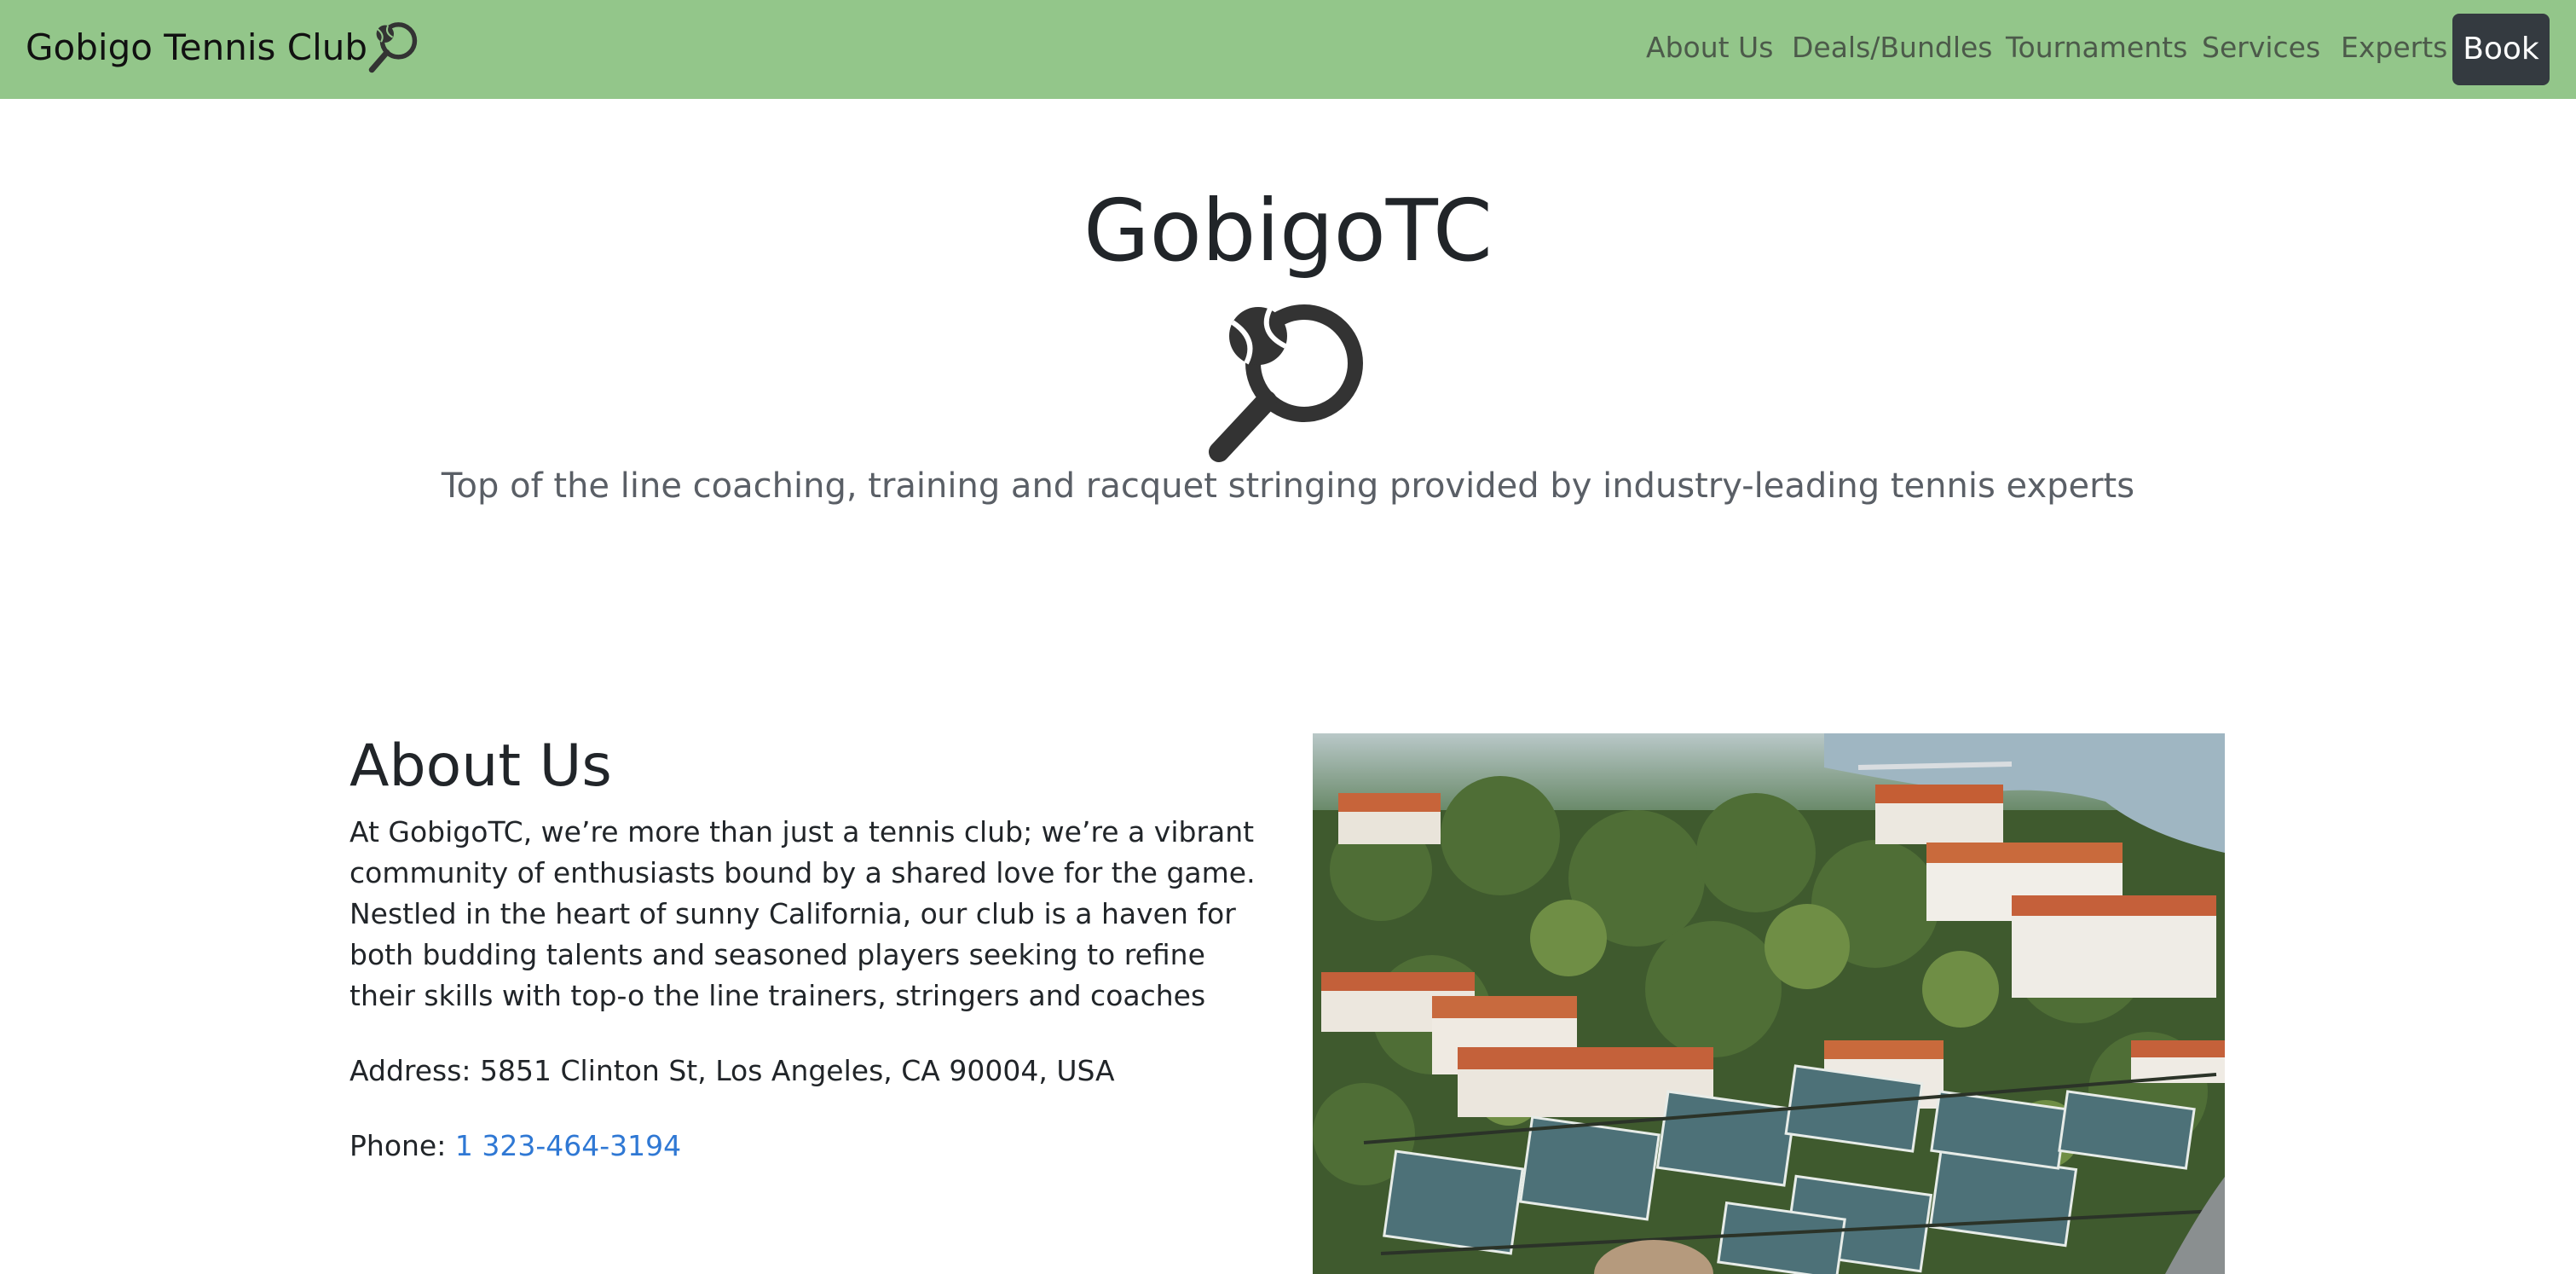 The height and width of the screenshot is (1274, 2576). Describe the element at coordinates (2394, 48) in the screenshot. I see `nav-link-experts: Experts` at that location.